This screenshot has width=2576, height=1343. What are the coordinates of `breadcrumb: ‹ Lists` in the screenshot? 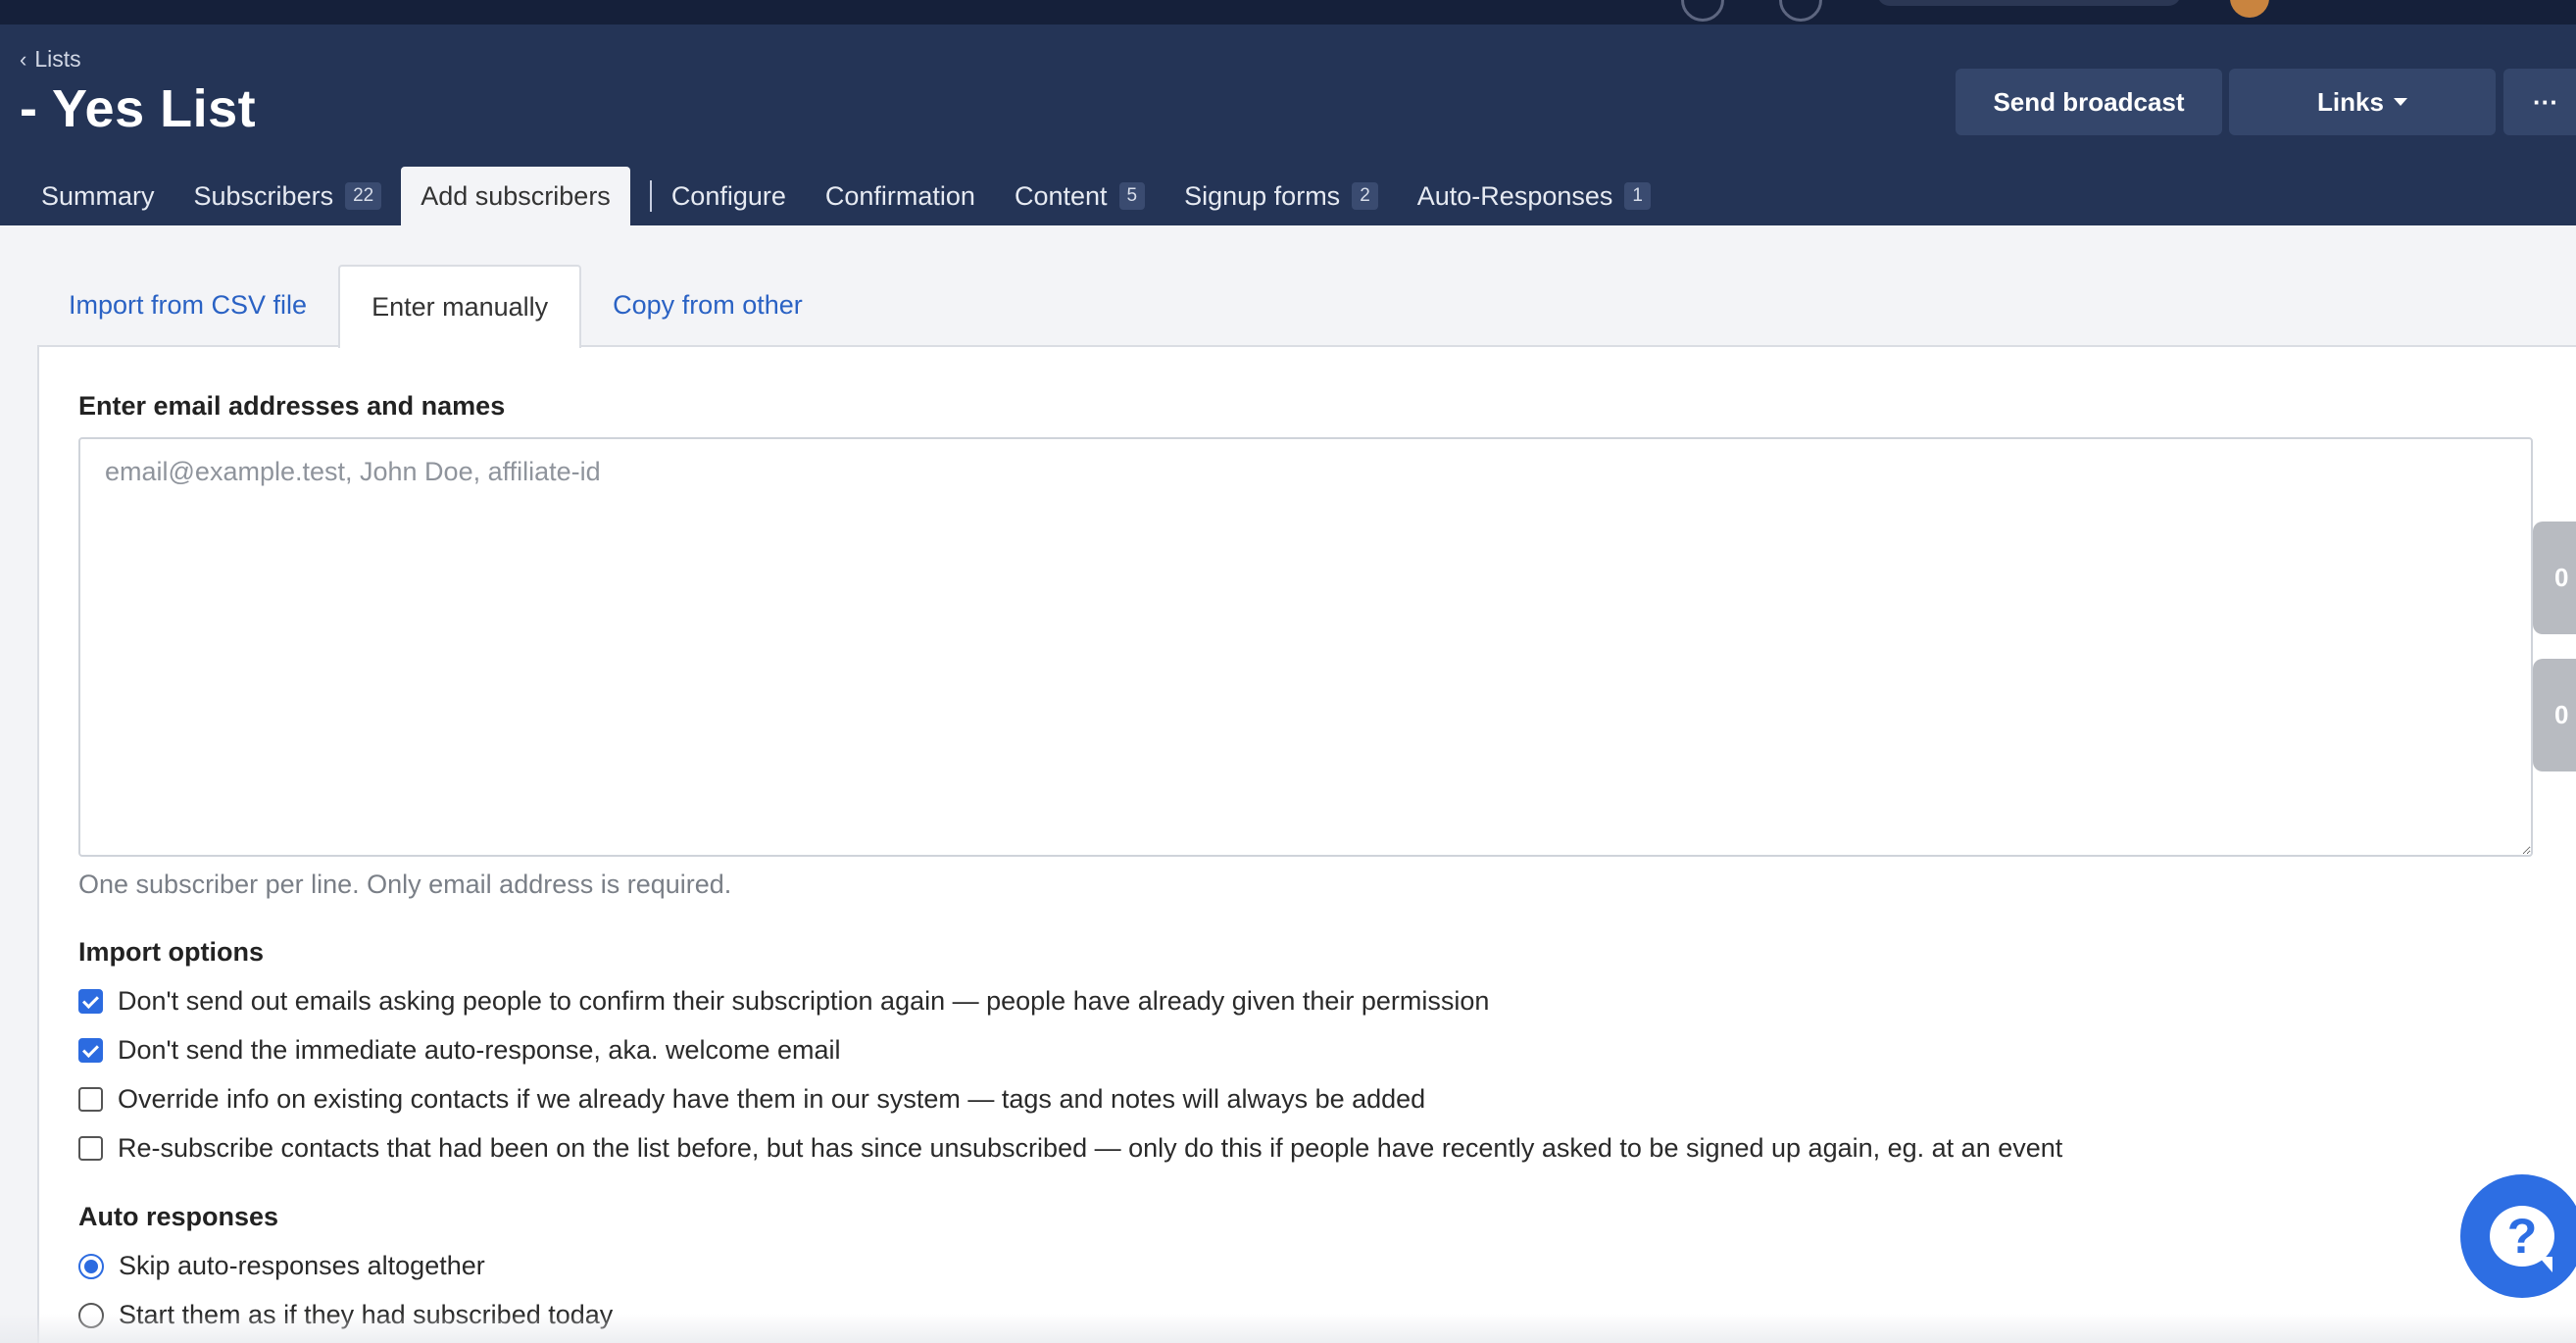 It's located at (50, 59).